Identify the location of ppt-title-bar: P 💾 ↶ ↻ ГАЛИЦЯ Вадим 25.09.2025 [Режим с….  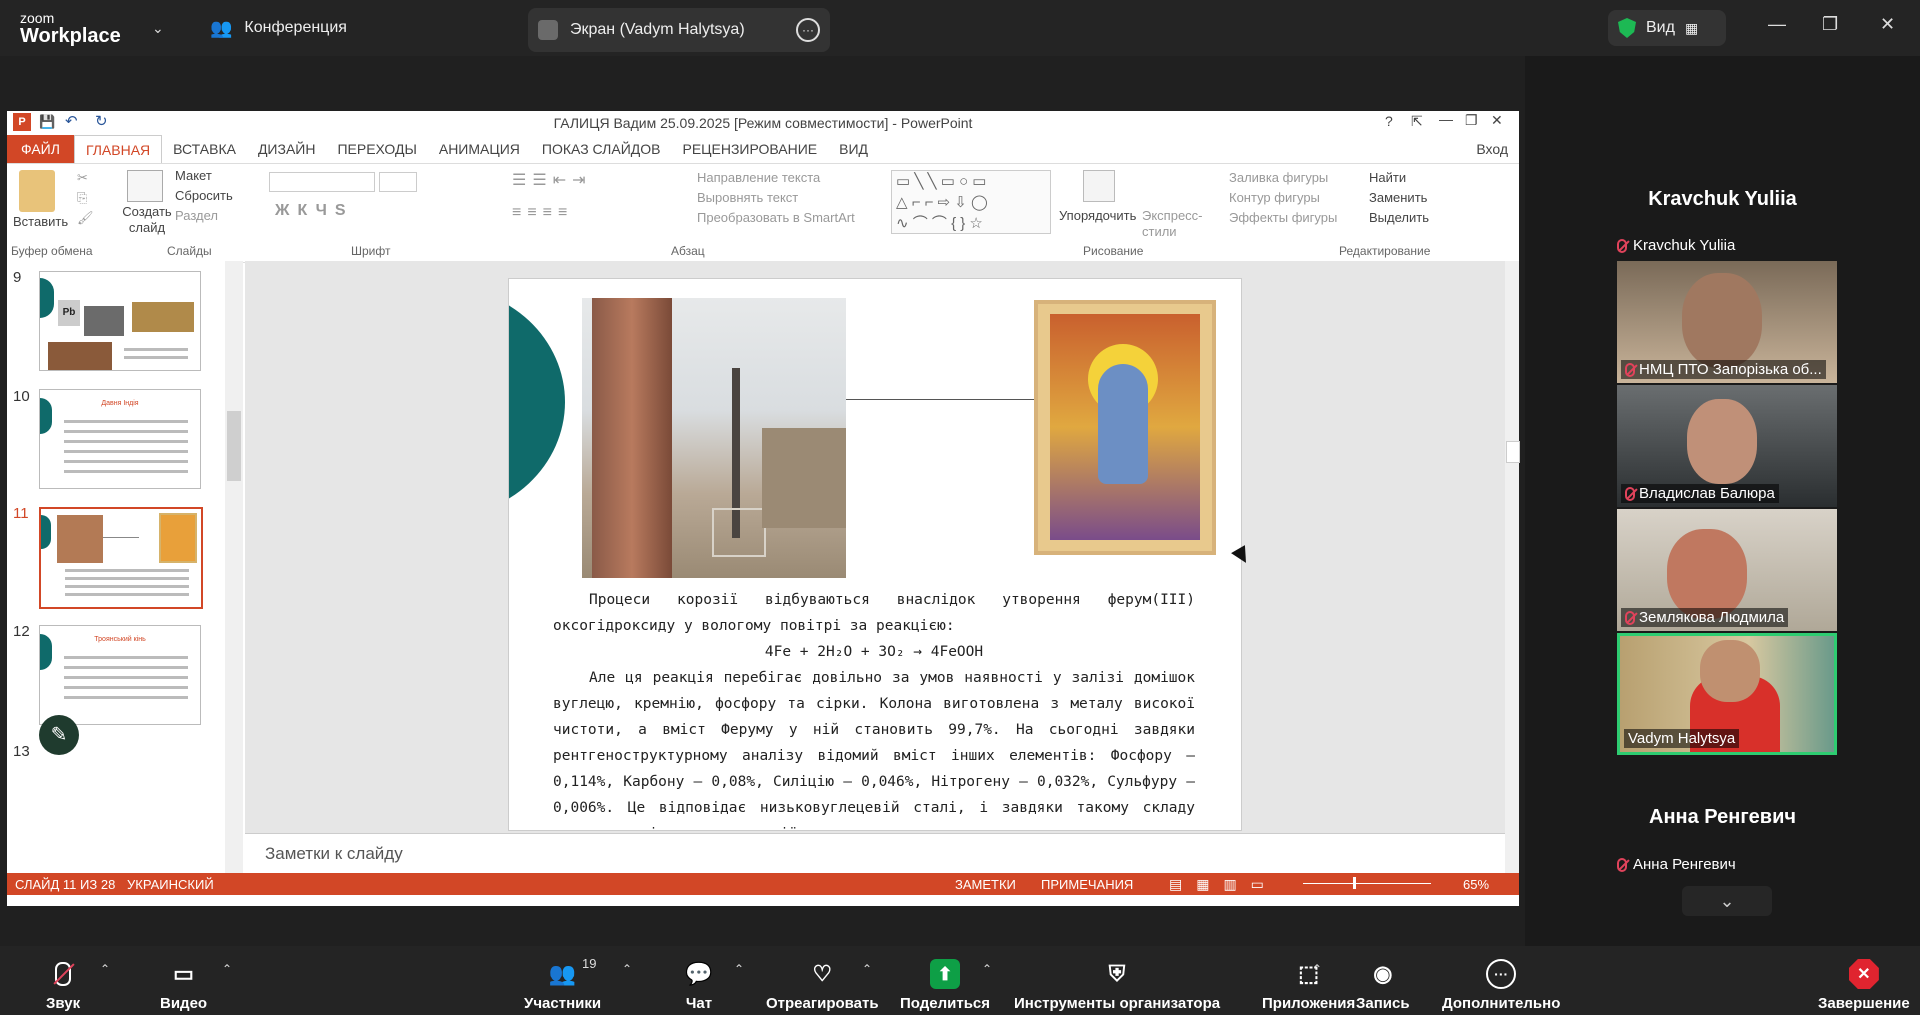
(763, 123).